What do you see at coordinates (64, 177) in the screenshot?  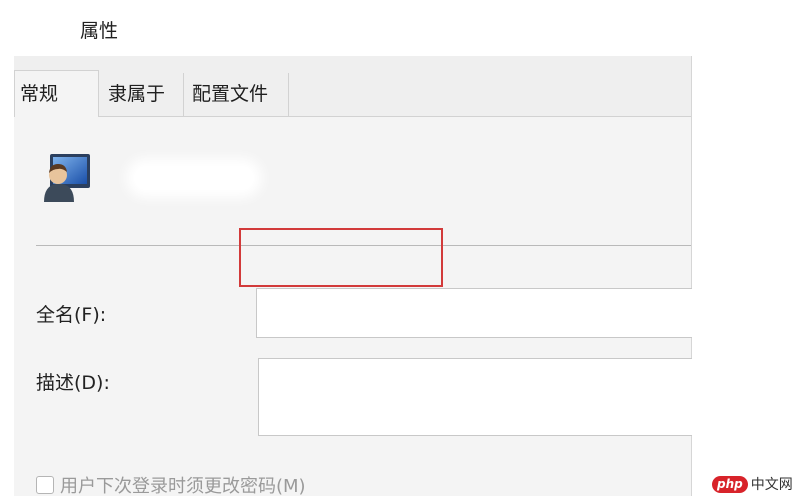 I see `user-computer-icon` at bounding box center [64, 177].